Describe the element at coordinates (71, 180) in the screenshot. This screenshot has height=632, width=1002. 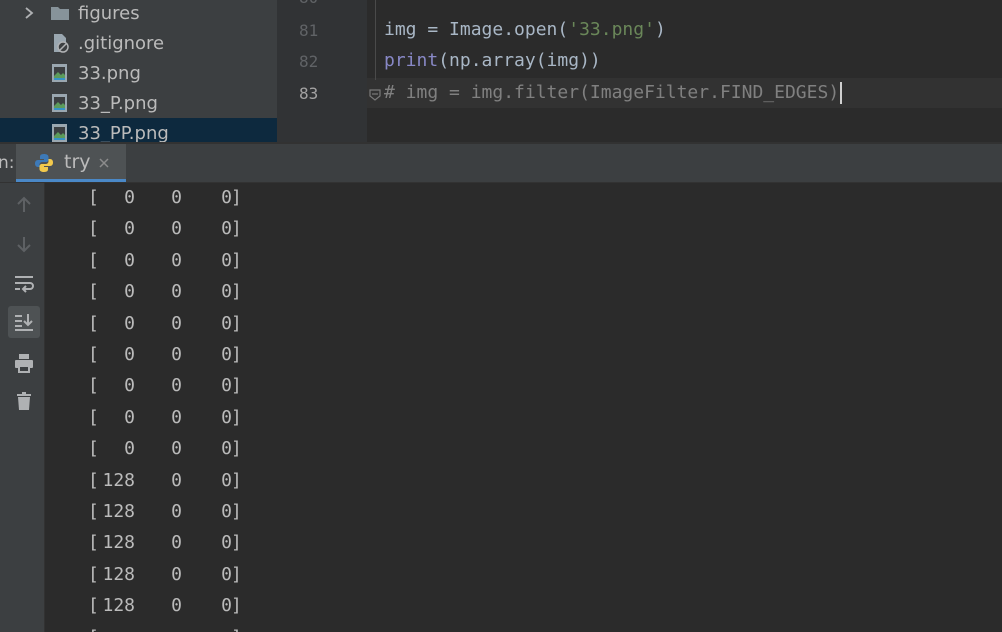
I see `active-tab-indicator` at that location.